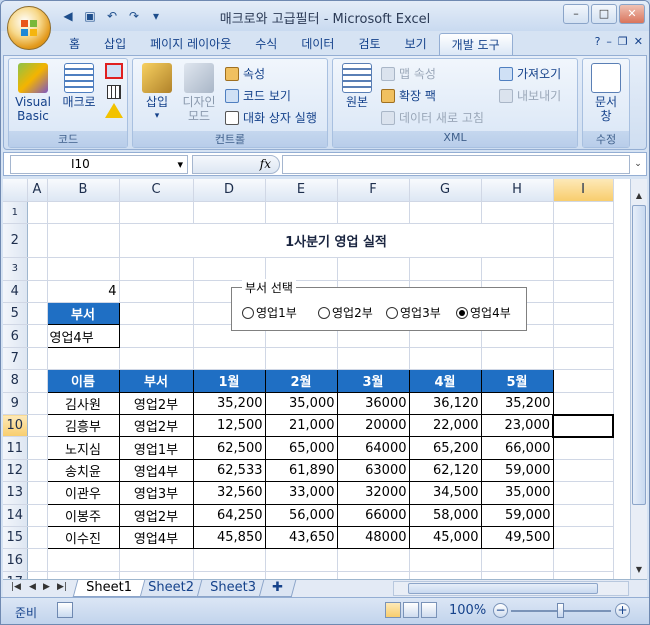 Image resolution: width=650 pixels, height=625 pixels. I want to click on workbook-minimize-icon: –, so click(609, 41).